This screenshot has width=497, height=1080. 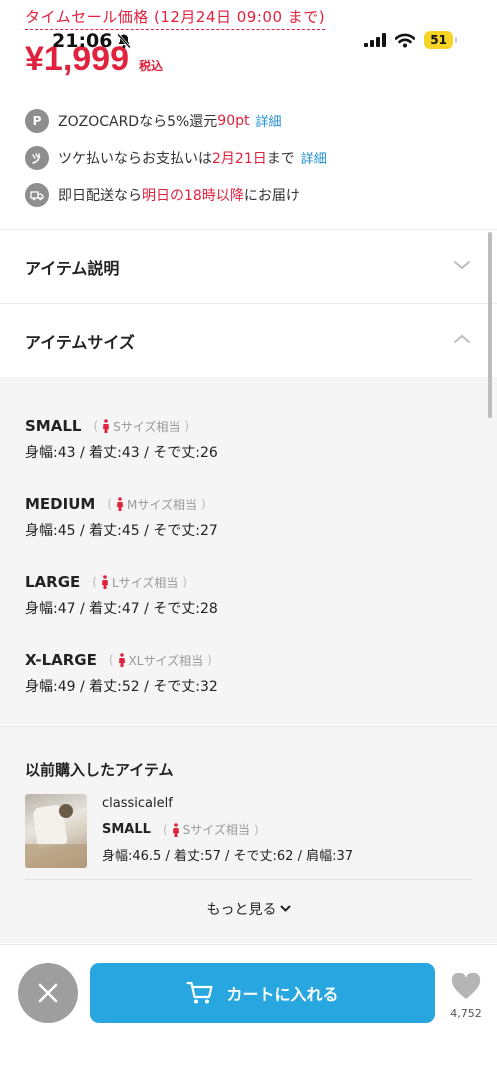 I want to click on zozocard-info: P ZOZOCARDなら5%還元 90pt 詳細, so click(x=176, y=120).